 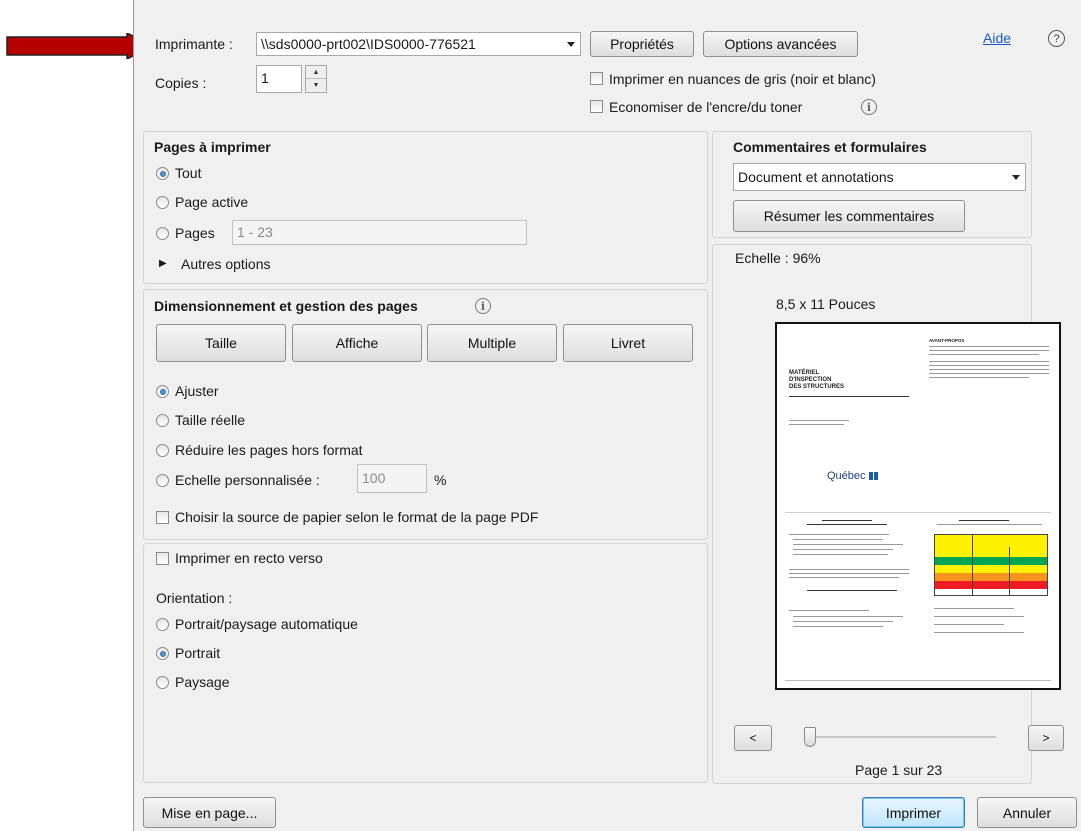 What do you see at coordinates (899, 770) in the screenshot?
I see `page-indicator: Page 1 sur 23` at bounding box center [899, 770].